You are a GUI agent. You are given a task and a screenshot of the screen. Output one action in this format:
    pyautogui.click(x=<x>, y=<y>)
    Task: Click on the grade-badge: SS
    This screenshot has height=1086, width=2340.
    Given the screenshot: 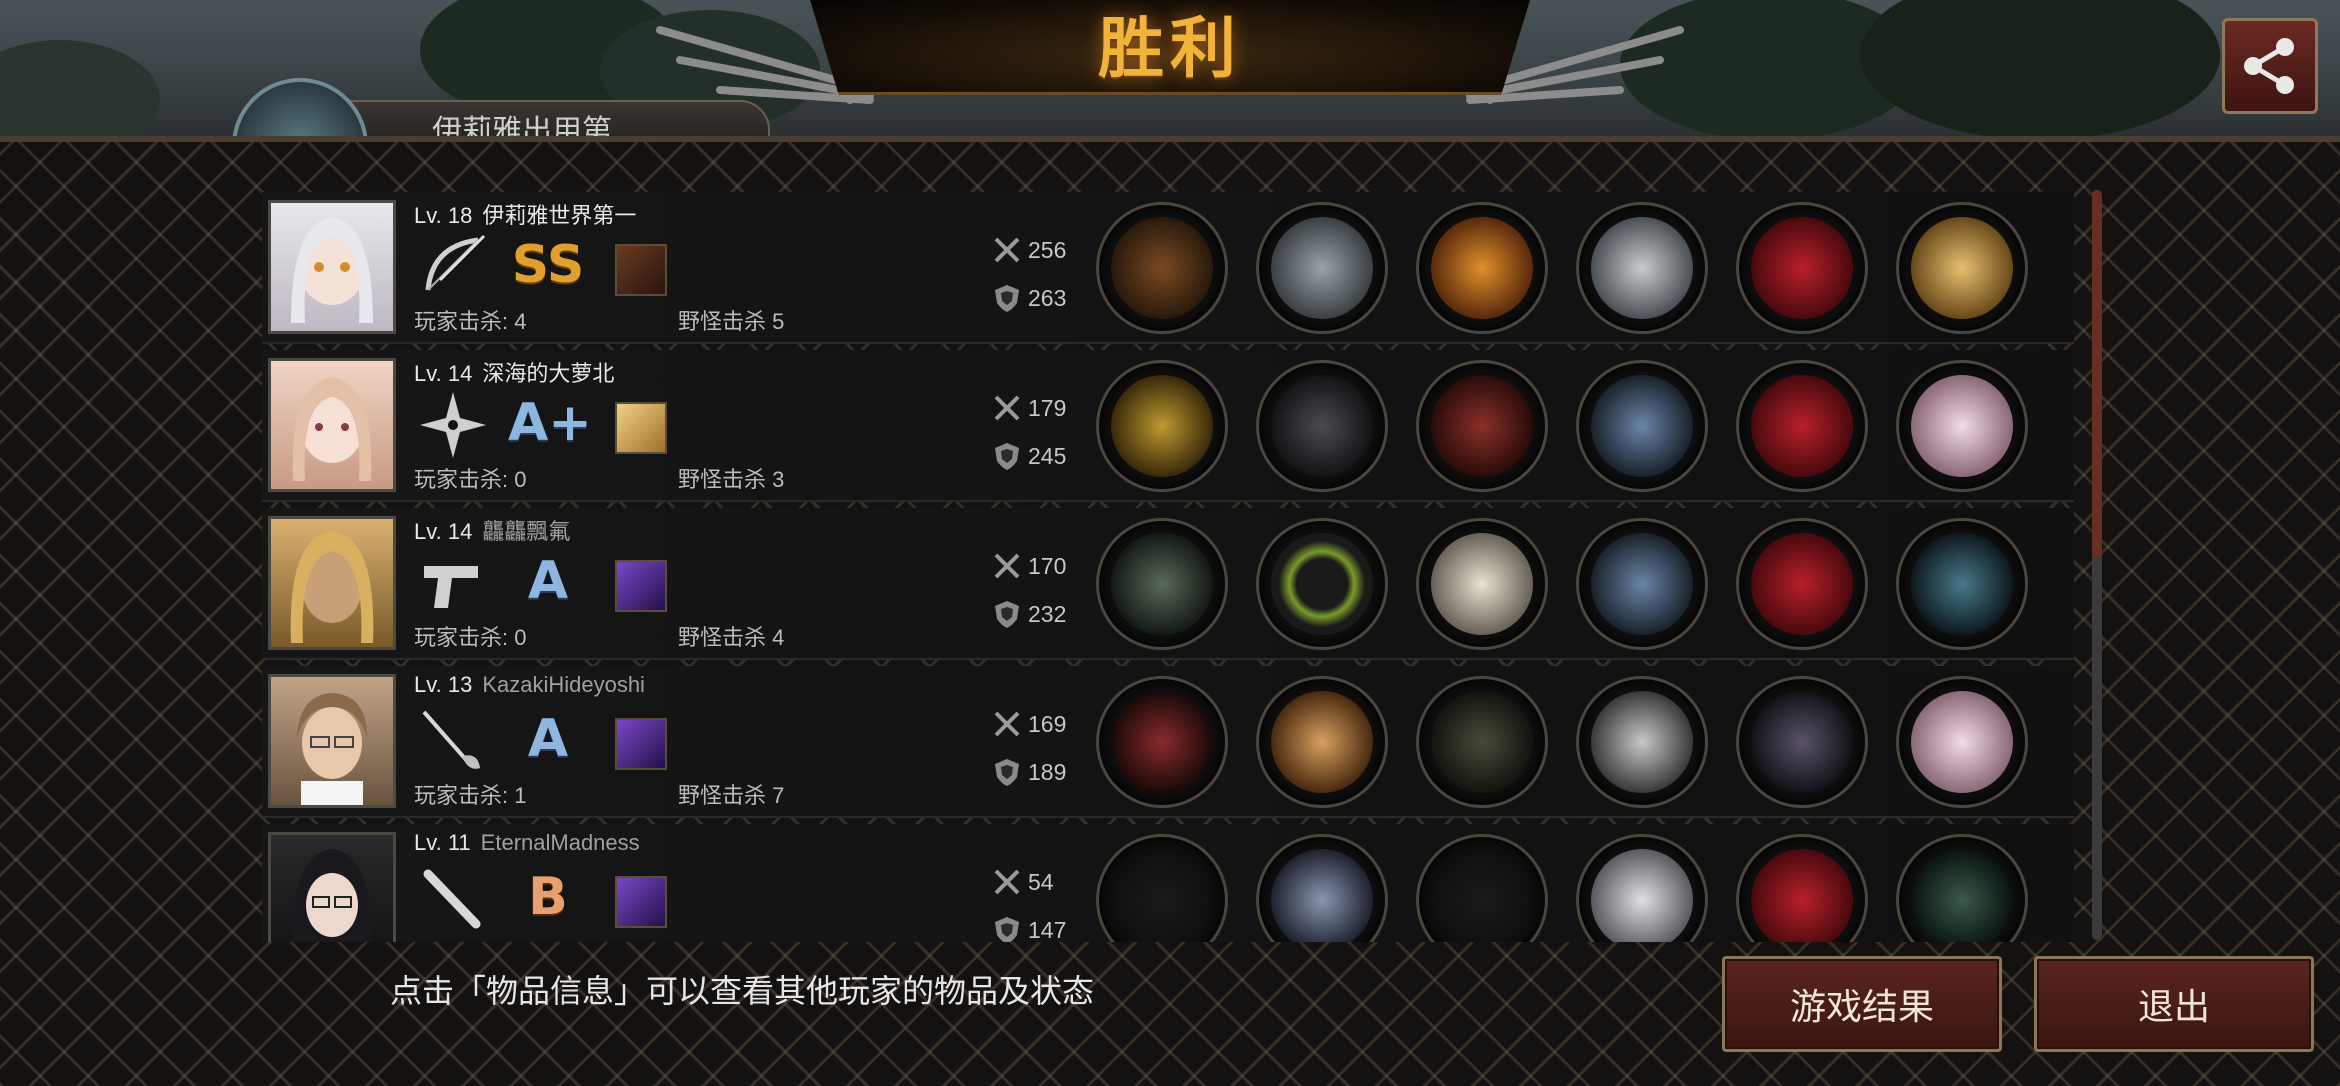 What is the action you would take?
    pyautogui.click(x=548, y=265)
    